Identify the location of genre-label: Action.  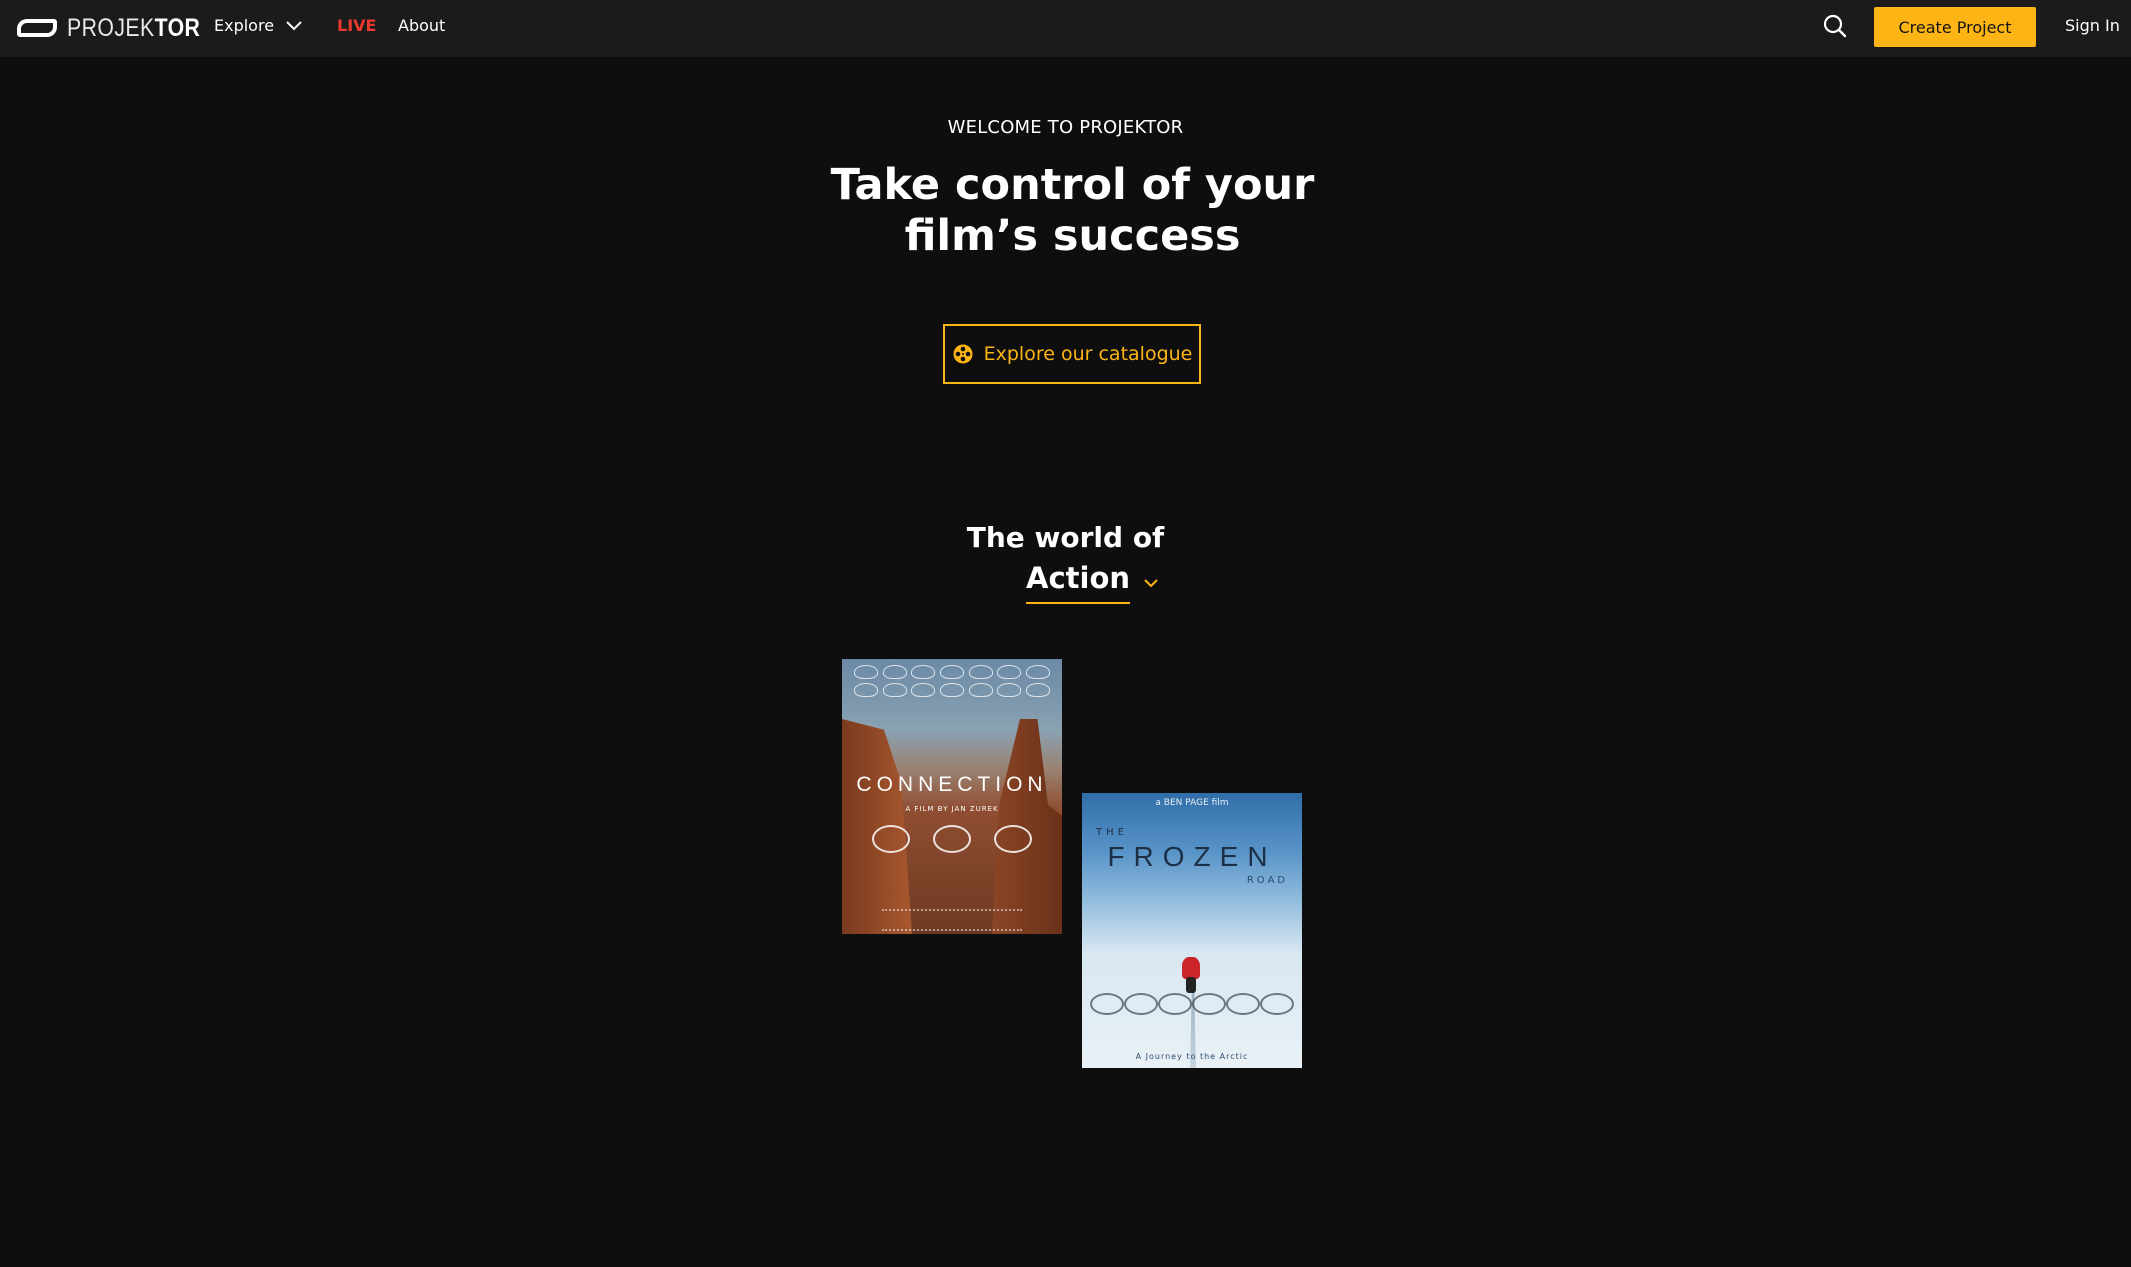
(1078, 580).